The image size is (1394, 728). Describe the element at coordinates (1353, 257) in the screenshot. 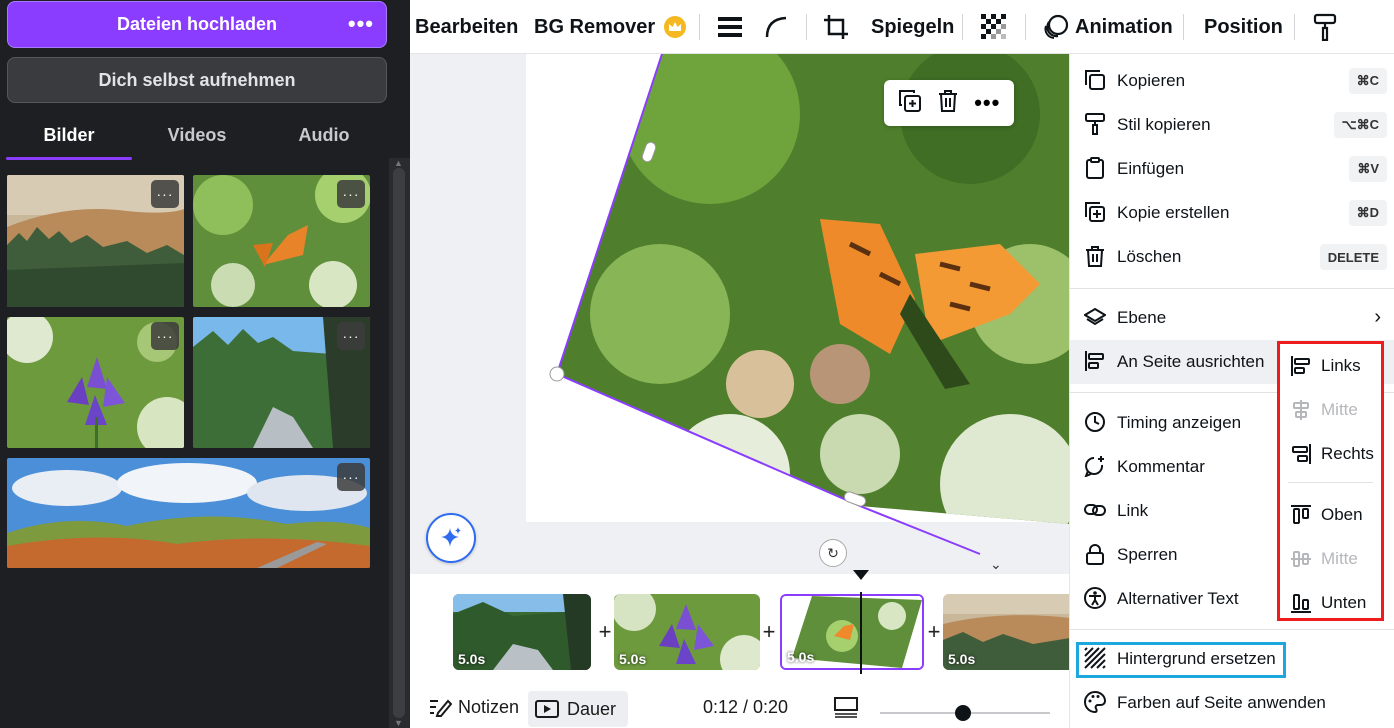

I see `shortcut-badge: DELETE` at that location.